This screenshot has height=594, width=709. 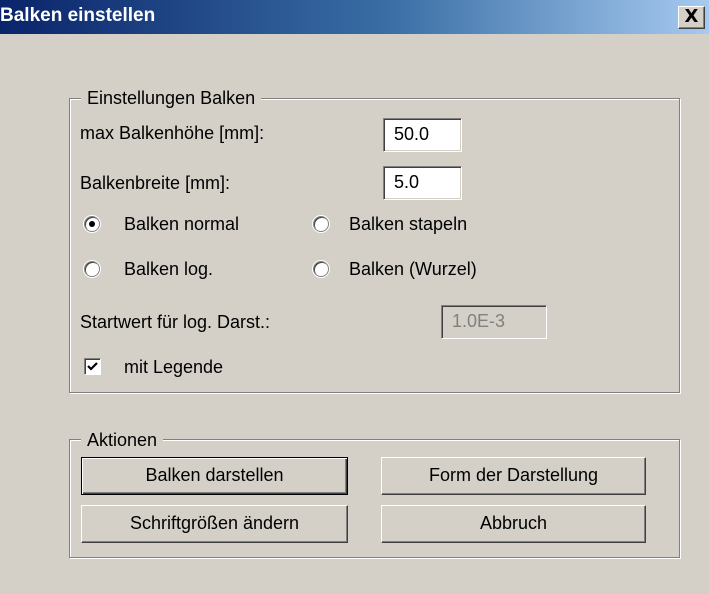 What do you see at coordinates (78, 15) in the screenshot?
I see `window-title: Balken einstellen` at bounding box center [78, 15].